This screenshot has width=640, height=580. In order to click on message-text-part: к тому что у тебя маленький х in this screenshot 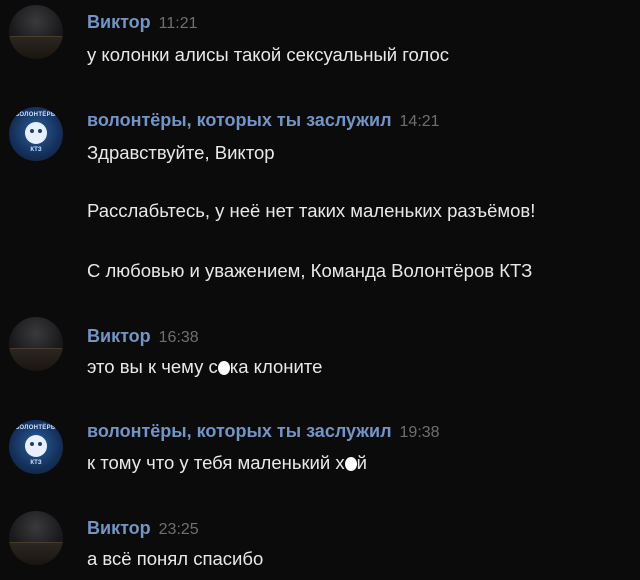, I will do `click(216, 462)`.